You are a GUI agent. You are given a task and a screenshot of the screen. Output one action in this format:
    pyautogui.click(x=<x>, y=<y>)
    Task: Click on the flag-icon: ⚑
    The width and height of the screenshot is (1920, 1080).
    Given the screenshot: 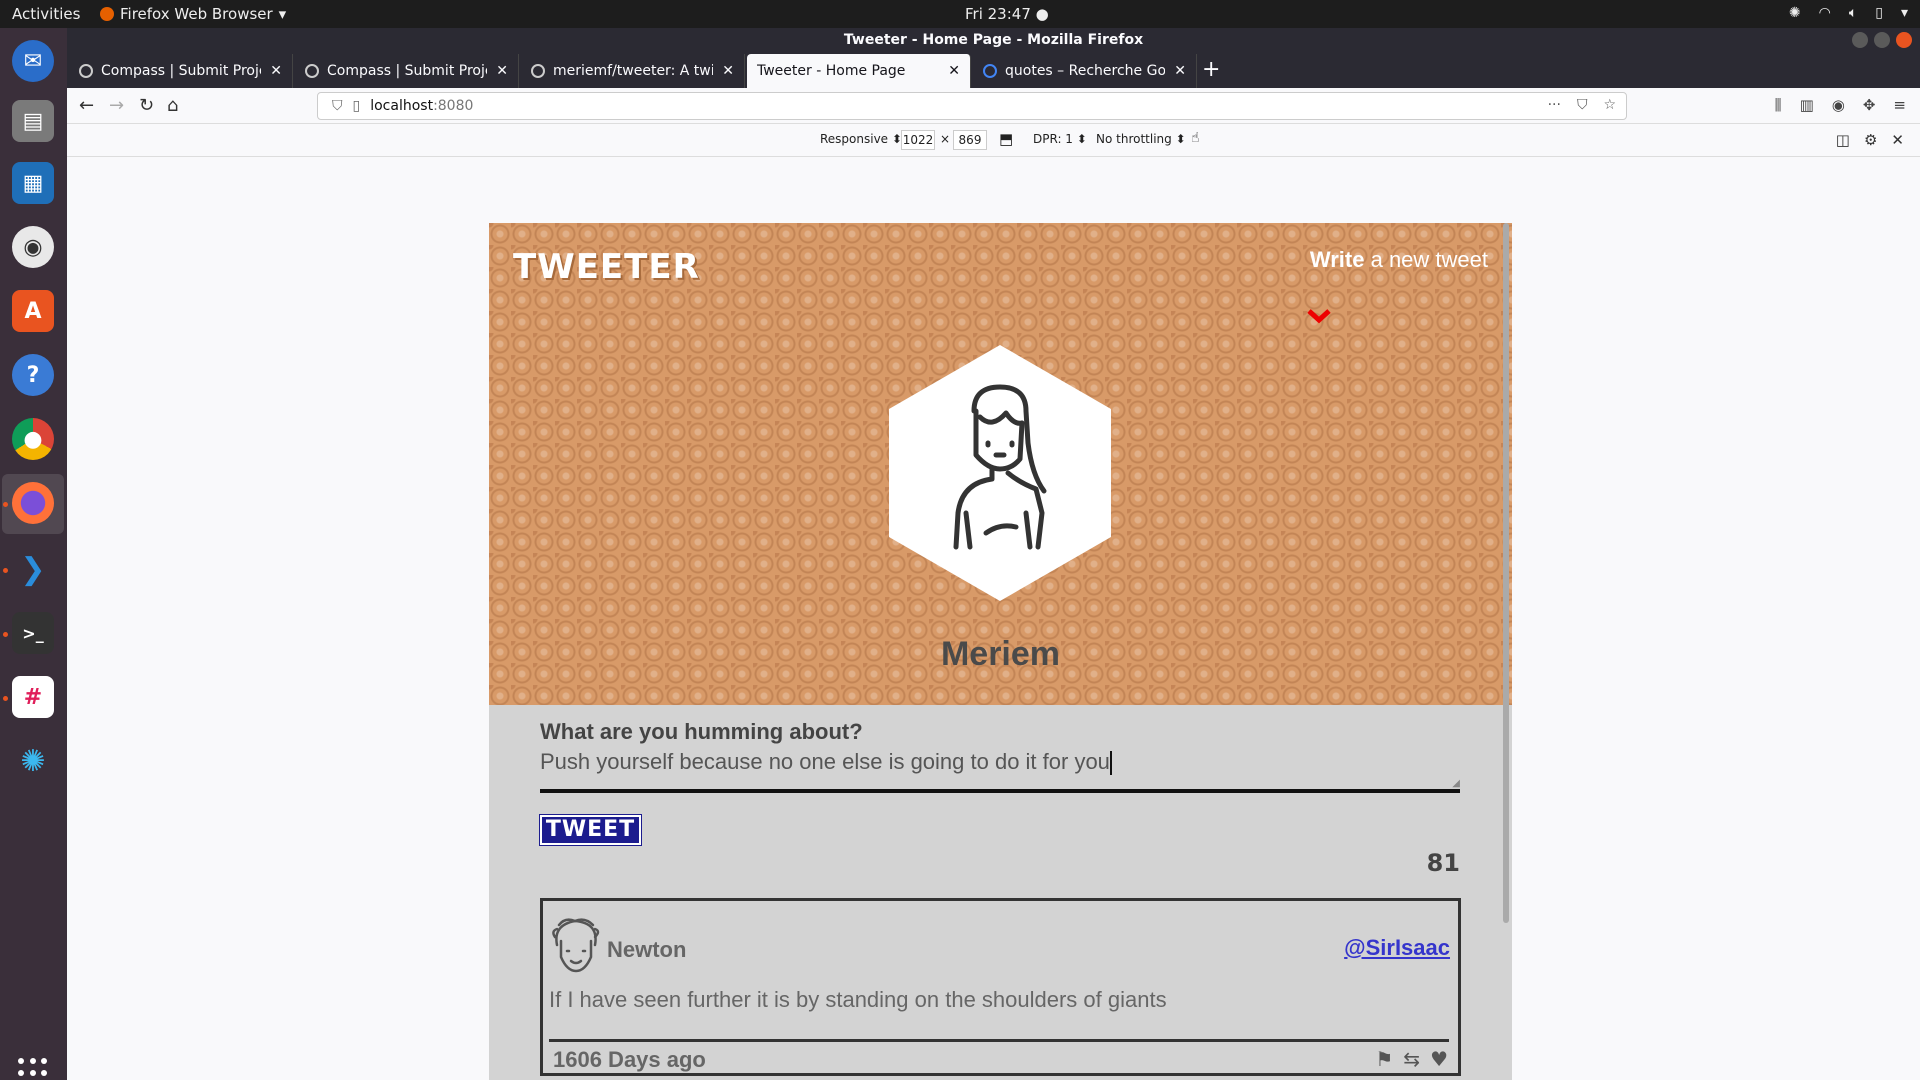 What is the action you would take?
    pyautogui.click(x=1384, y=1059)
    